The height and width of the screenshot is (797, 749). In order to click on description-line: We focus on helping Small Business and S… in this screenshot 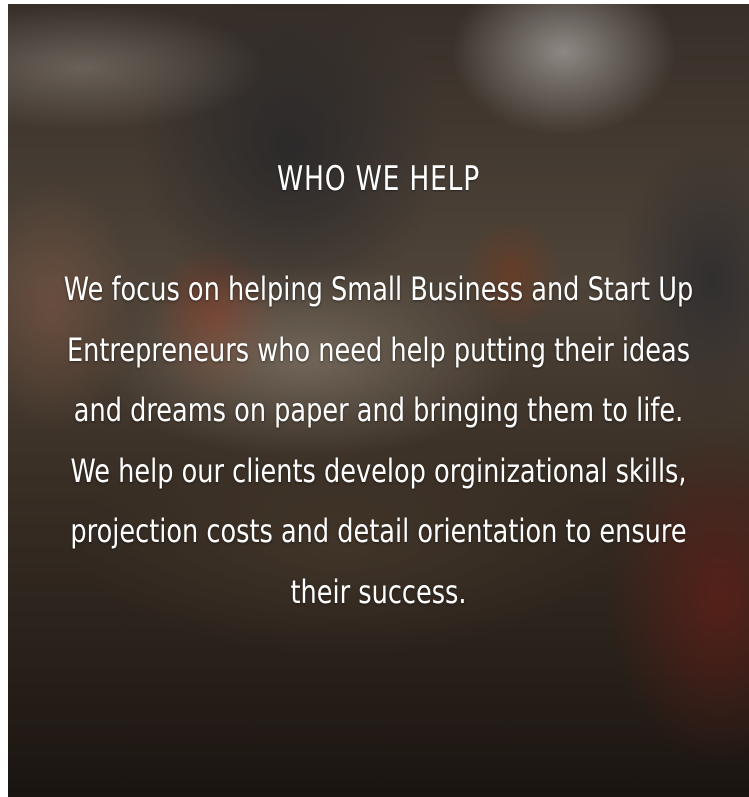, I will do `click(378, 289)`.